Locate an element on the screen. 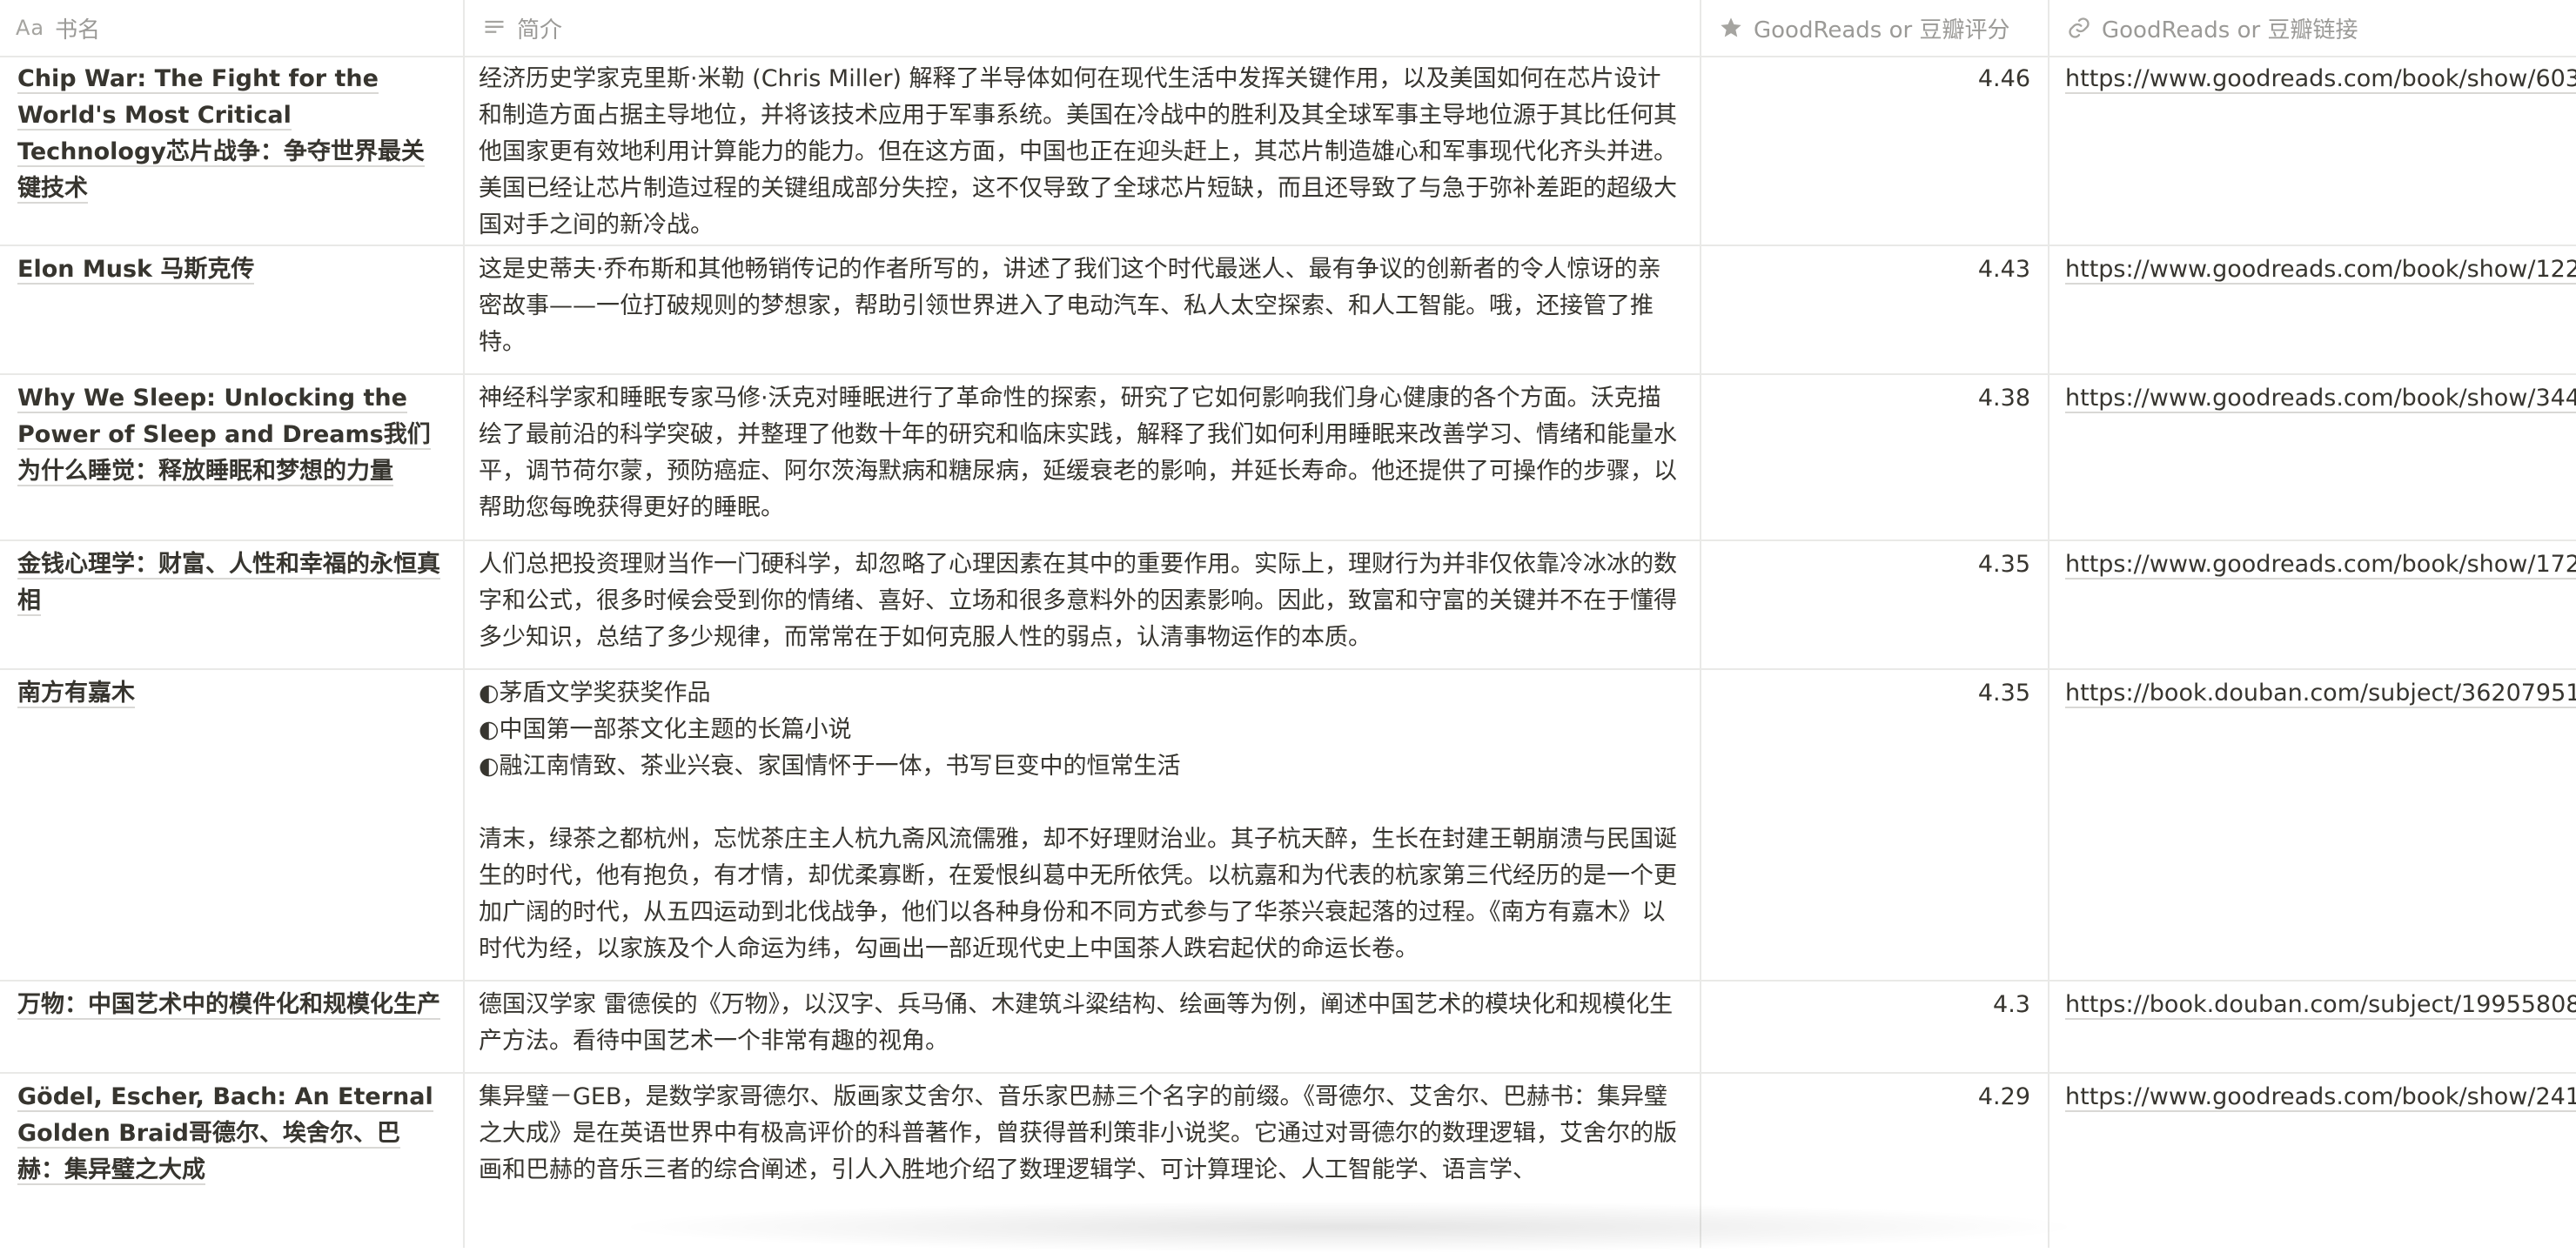  column-header-label: 书名 is located at coordinates (78, 30).